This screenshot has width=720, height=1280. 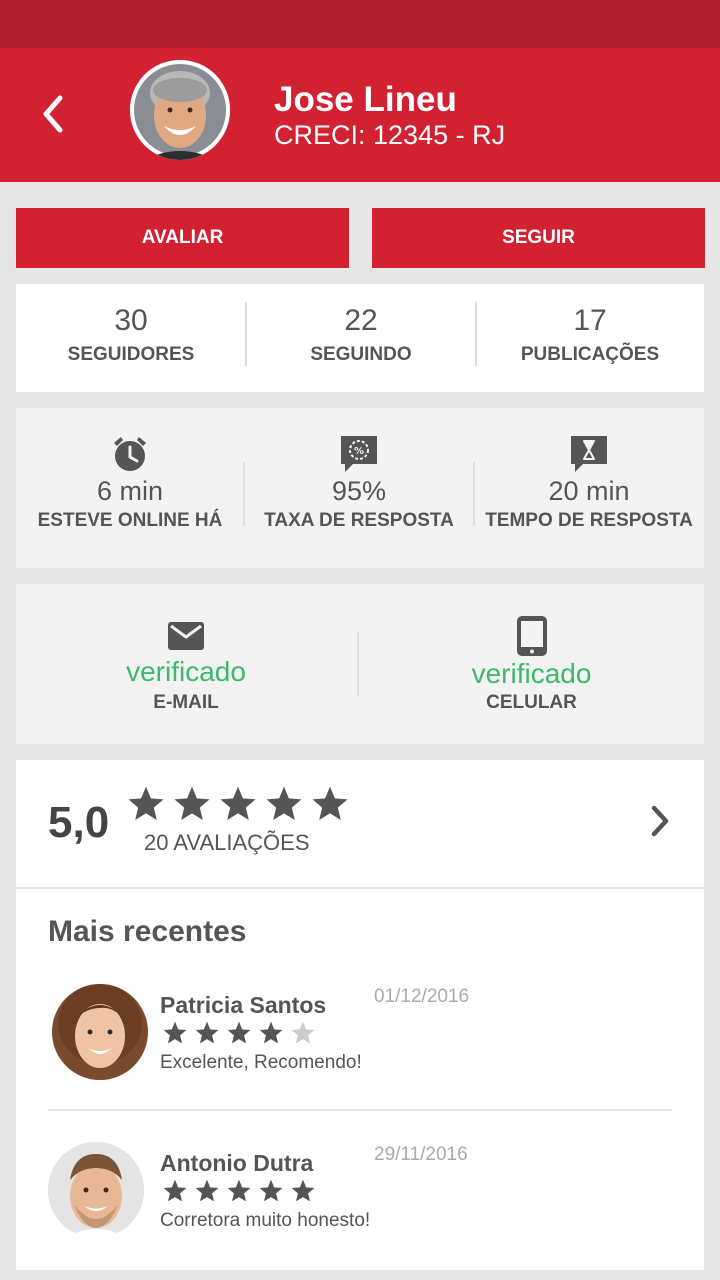 What do you see at coordinates (361, 354) in the screenshot?
I see `stat-label: SEGUINDO` at bounding box center [361, 354].